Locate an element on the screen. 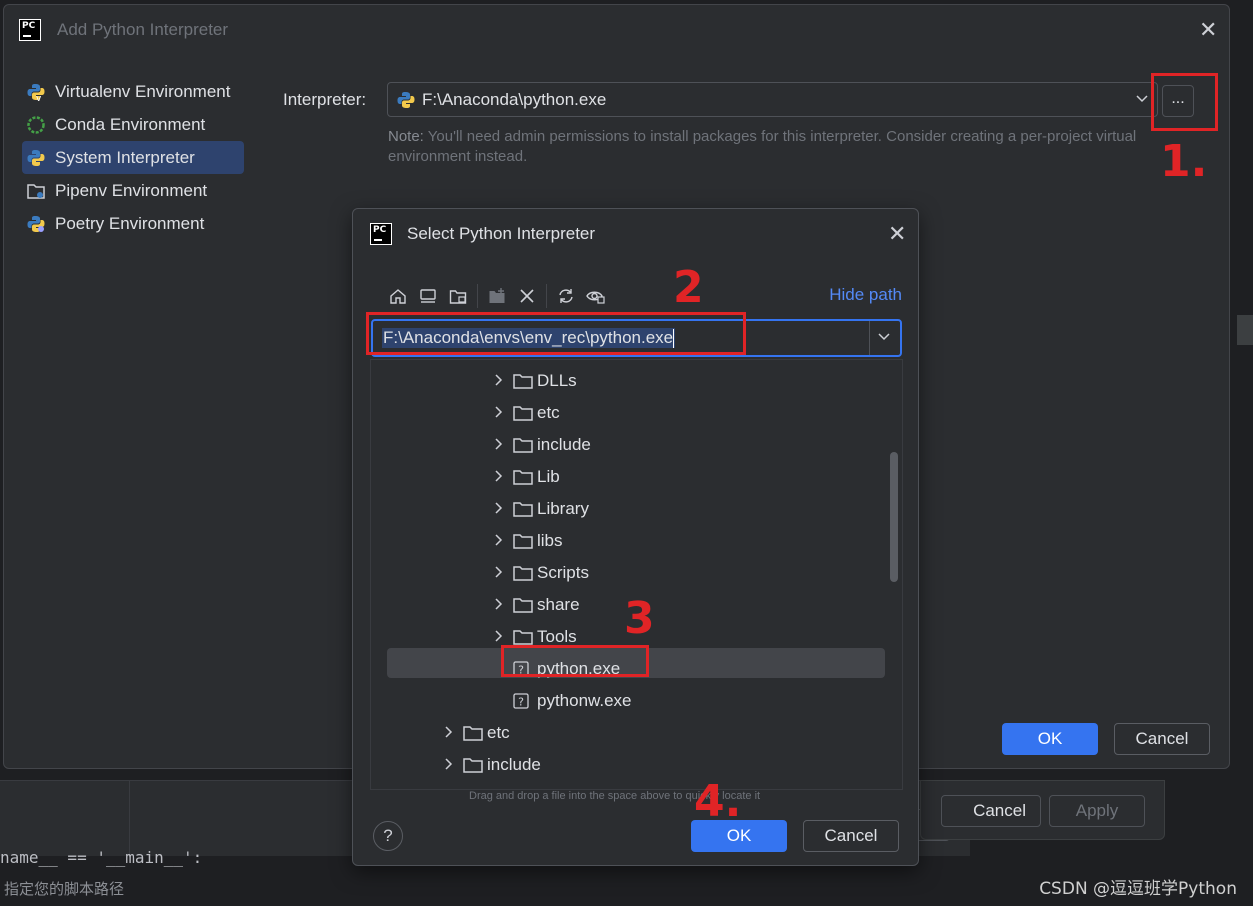 This screenshot has width=1253, height=906. file-chooser-toolbar is located at coordinates (497, 296).